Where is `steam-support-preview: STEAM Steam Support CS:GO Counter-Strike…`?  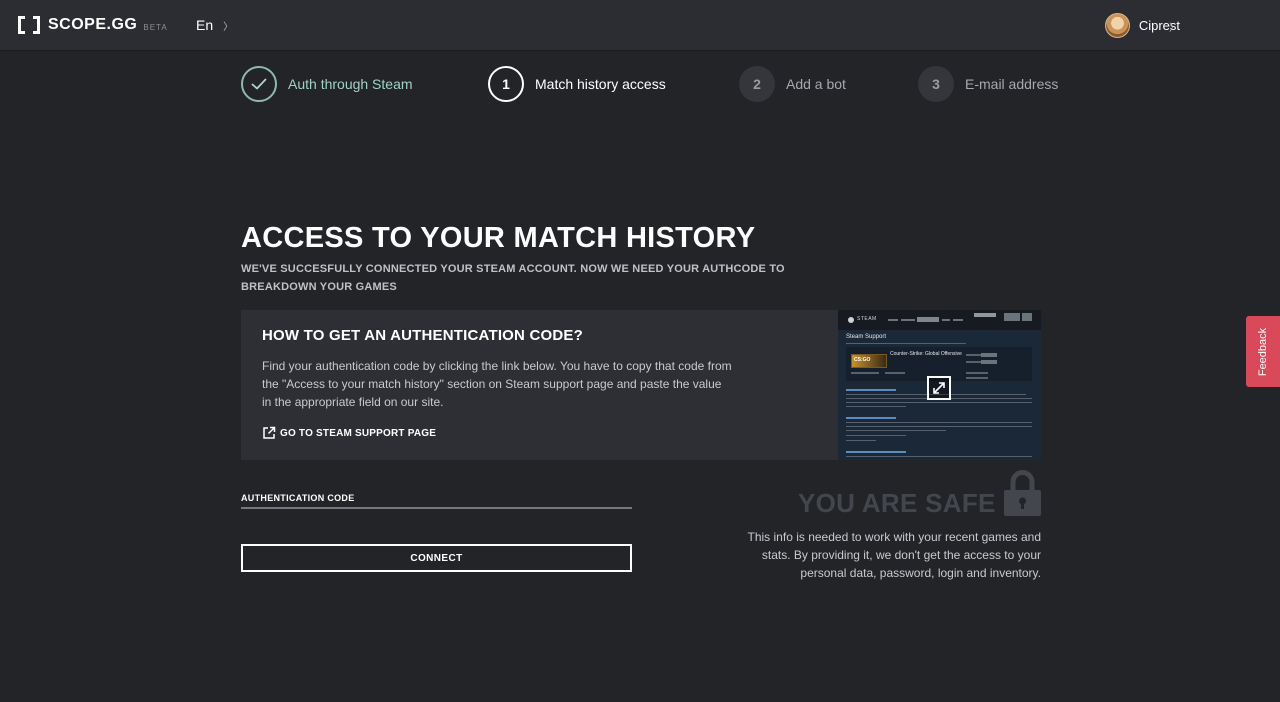 steam-support-preview: STEAM Steam Support CS:GO Counter-Strike… is located at coordinates (939, 385).